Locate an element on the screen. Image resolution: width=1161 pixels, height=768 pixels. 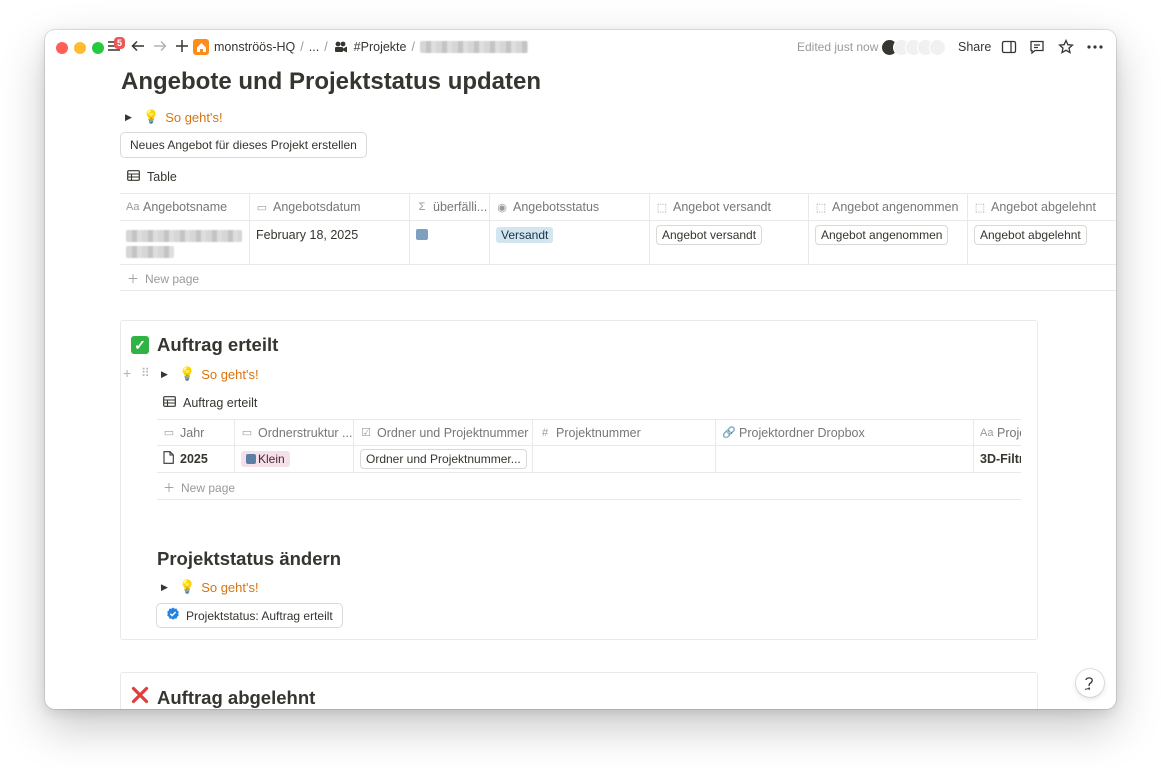
favorite-star-icon is located at coordinates (1067, 47).